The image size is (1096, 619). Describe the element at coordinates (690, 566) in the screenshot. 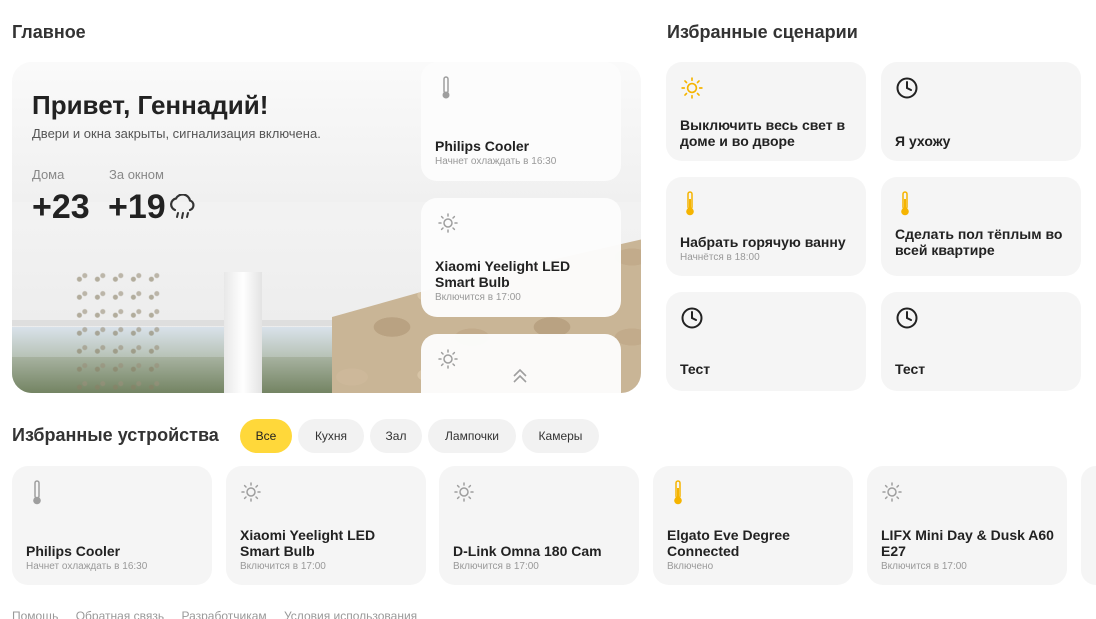

I see `device-status: Включено` at that location.